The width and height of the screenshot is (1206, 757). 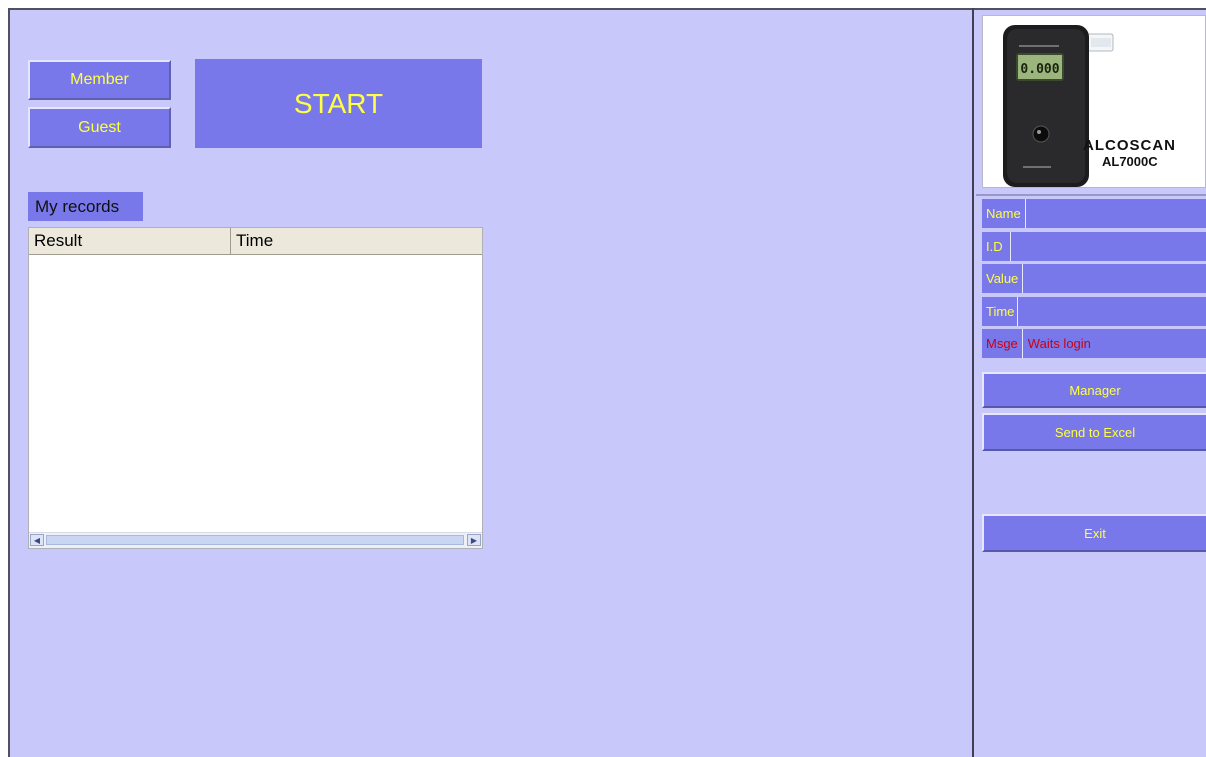 I want to click on time-label: Time, so click(x=1000, y=311).